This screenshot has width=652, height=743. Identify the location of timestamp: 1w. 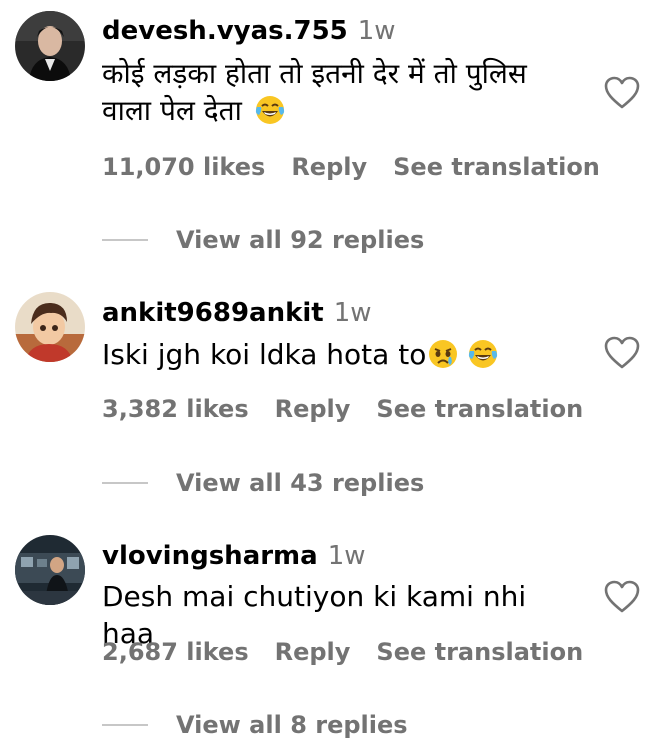
(346, 556).